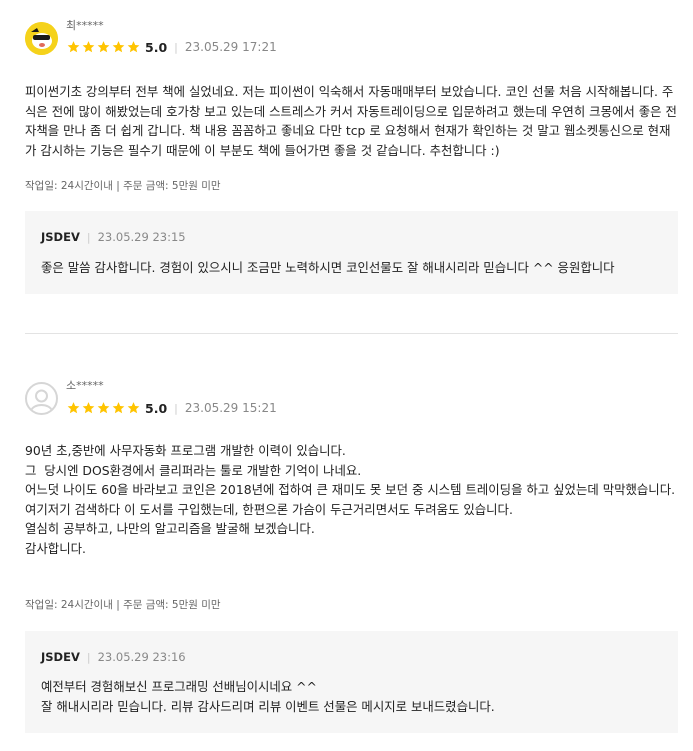 This screenshot has width=693, height=751. I want to click on reviewer-name: 최*****, so click(85, 25).